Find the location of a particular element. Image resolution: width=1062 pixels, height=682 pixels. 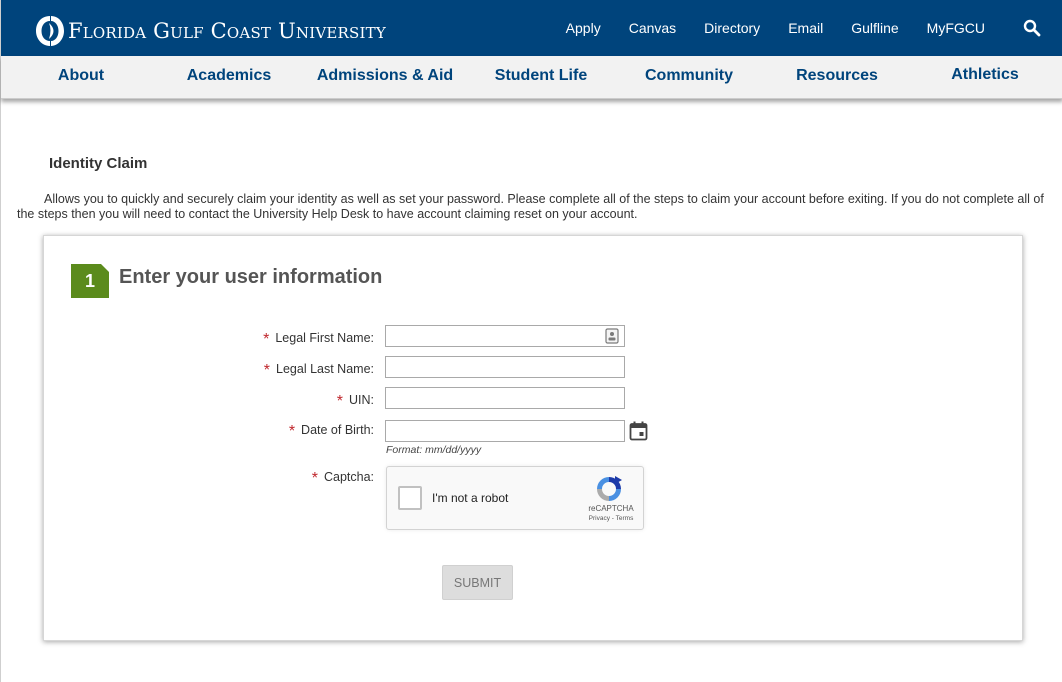

uin-label: * UIN: is located at coordinates (355, 400).